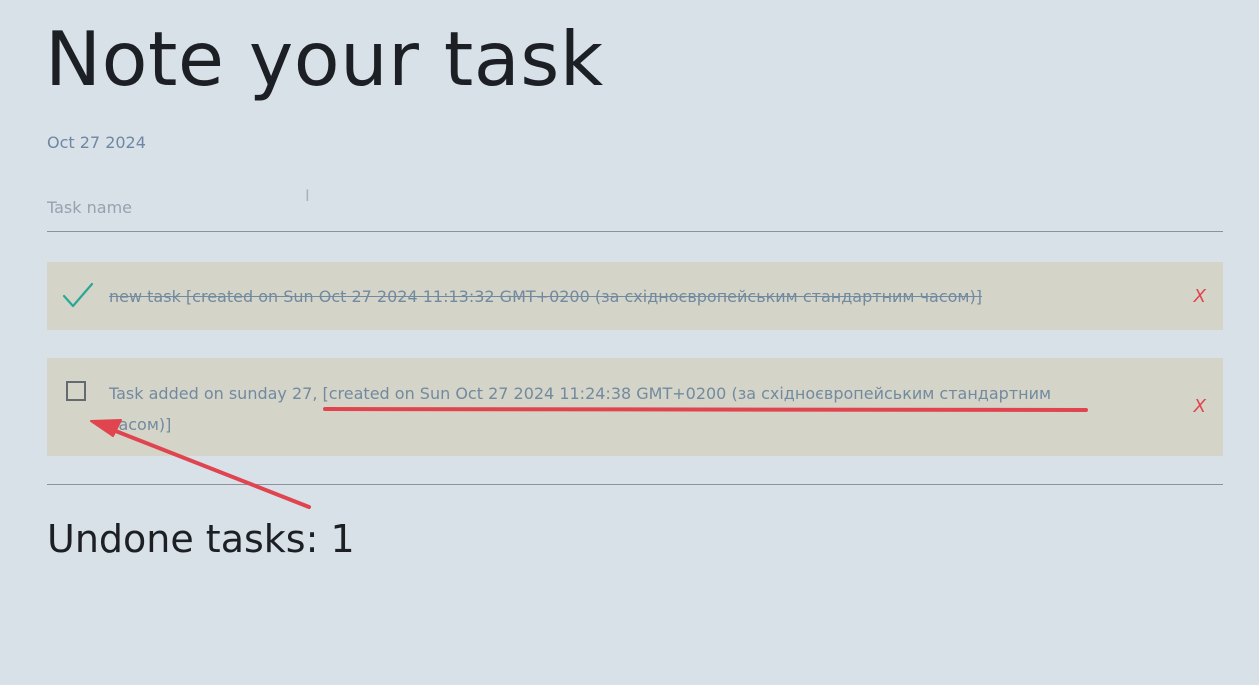  I want to click on check-icon, so click(78, 295).